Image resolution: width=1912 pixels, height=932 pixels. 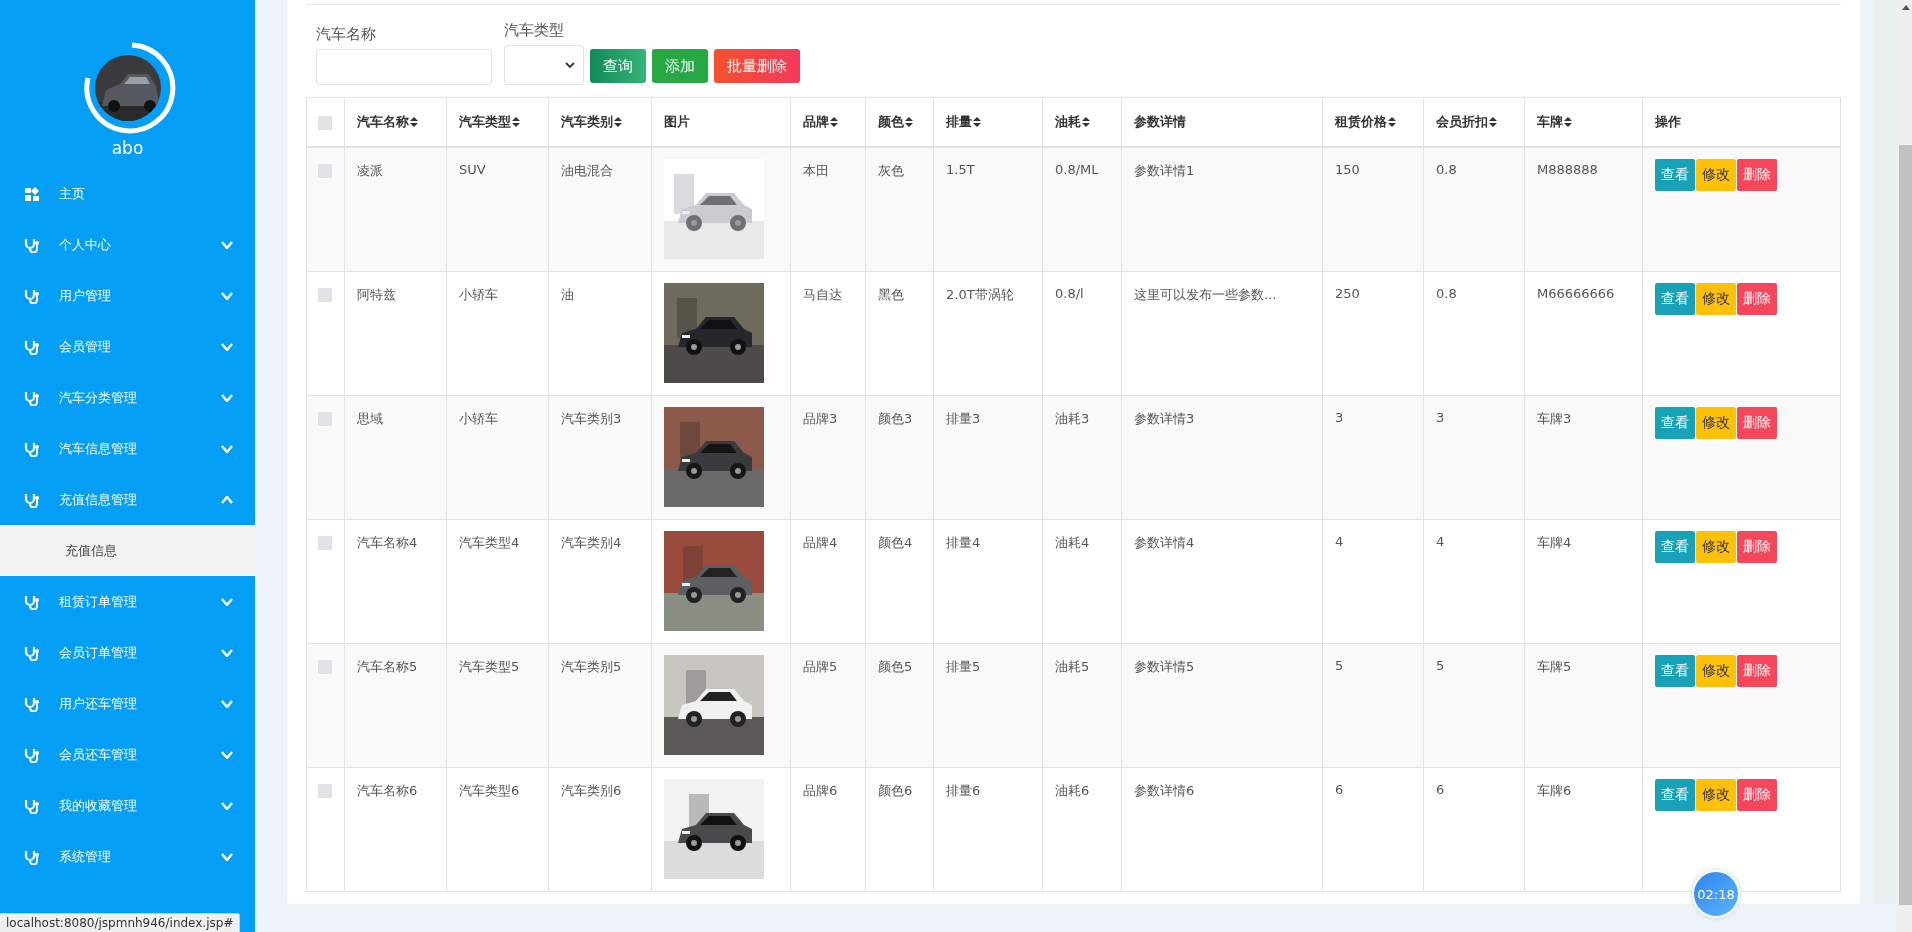 What do you see at coordinates (988, 209) in the screenshot?
I see `table-cell: 1.5T` at bounding box center [988, 209].